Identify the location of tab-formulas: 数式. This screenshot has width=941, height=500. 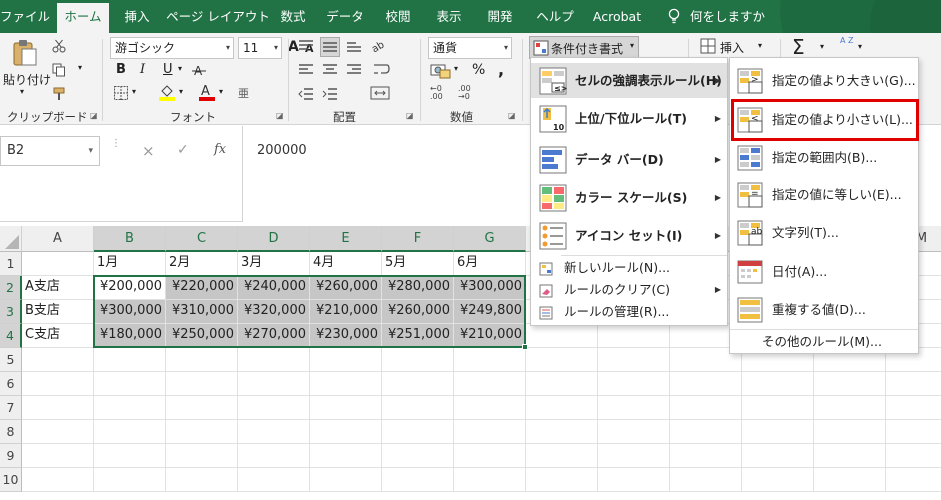
(293, 16).